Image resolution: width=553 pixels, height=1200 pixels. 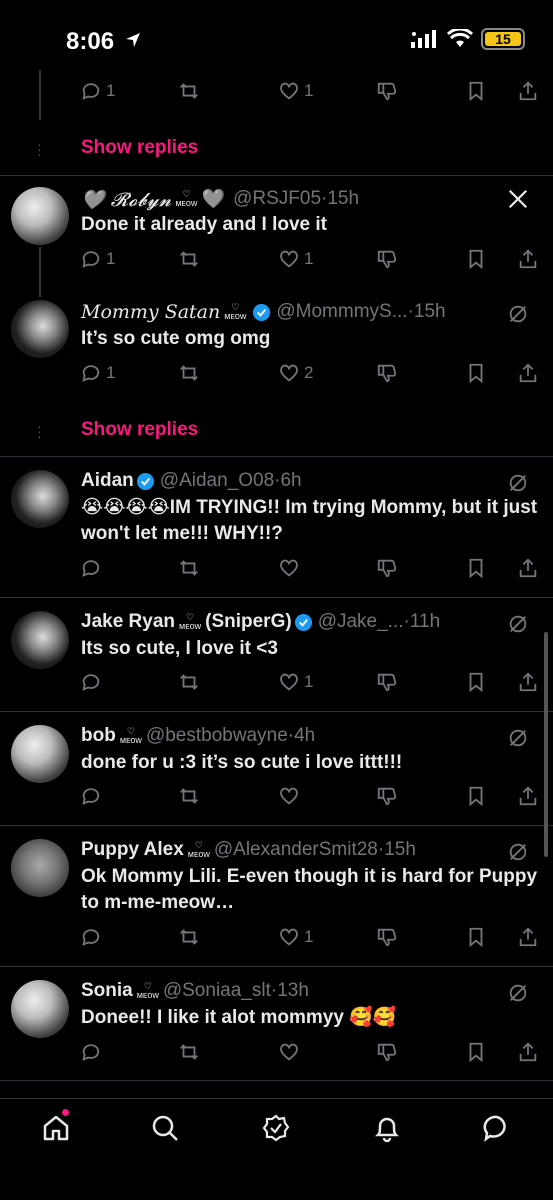 What do you see at coordinates (107, 991) in the screenshot?
I see `display-name: Sonia` at bounding box center [107, 991].